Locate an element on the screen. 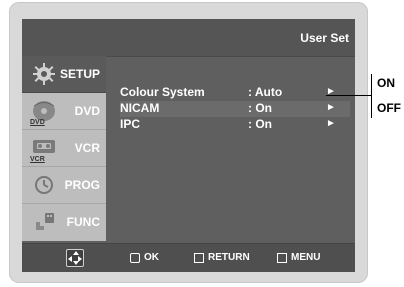 The height and width of the screenshot is (287, 404). return-icon is located at coordinates (199, 257).